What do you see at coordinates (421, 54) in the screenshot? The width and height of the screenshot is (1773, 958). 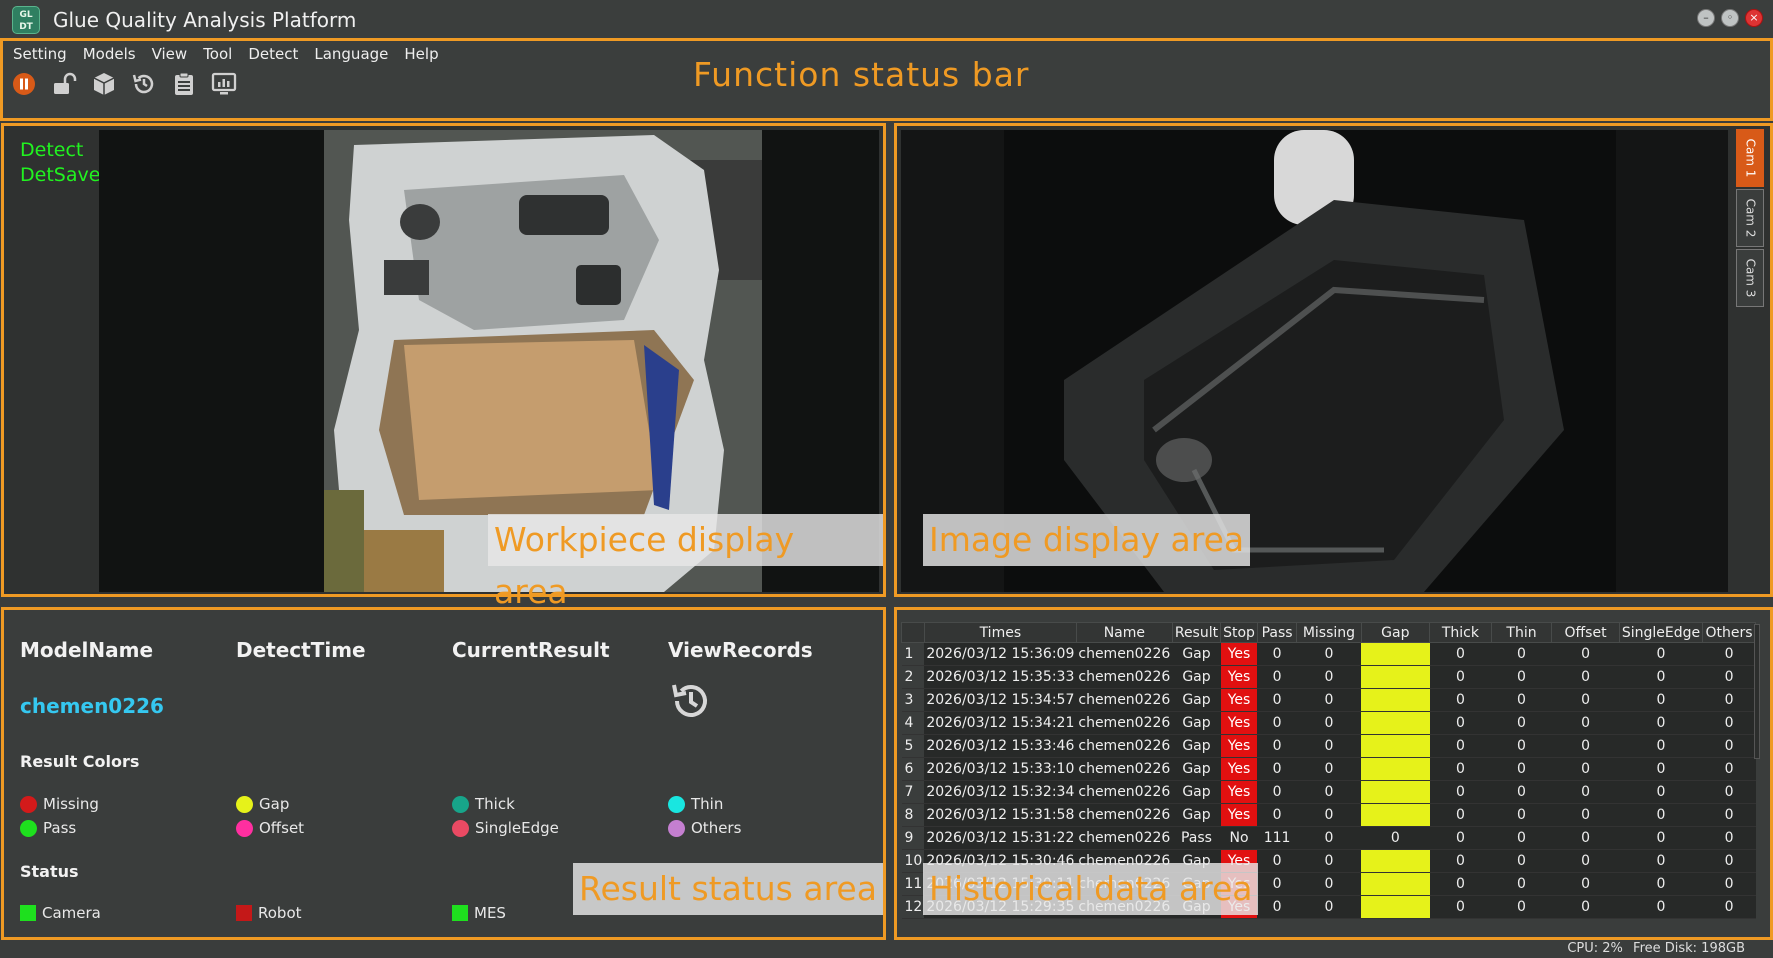 I see `menu-help: Help` at bounding box center [421, 54].